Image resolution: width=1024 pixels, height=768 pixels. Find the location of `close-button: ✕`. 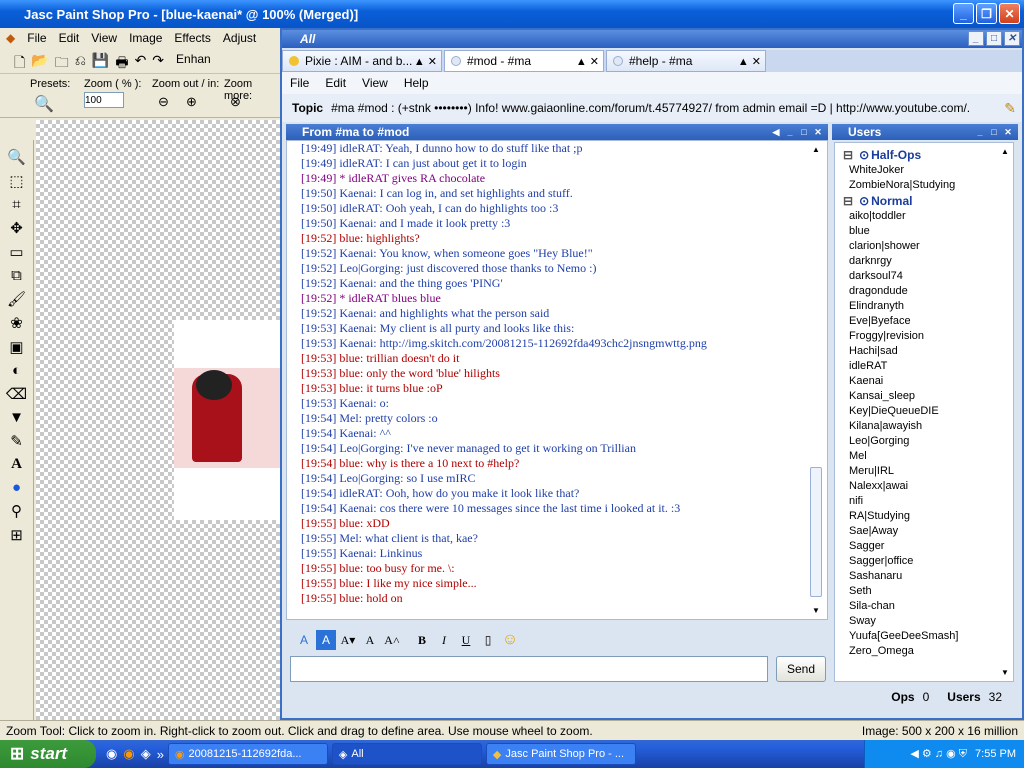

close-button: ✕ is located at coordinates (1009, 13).